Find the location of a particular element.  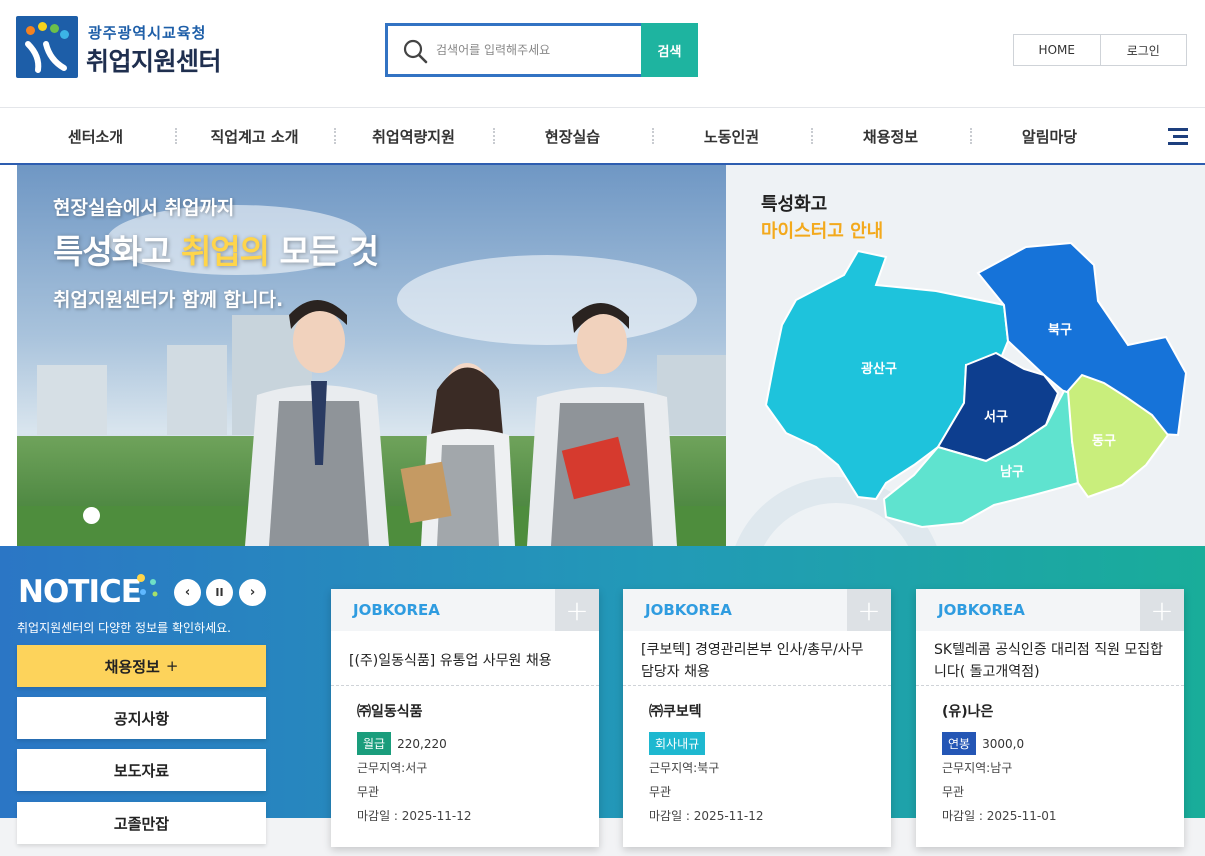

nav-item-vocational-school: 직업계고 소개 is located at coordinates (254, 136).